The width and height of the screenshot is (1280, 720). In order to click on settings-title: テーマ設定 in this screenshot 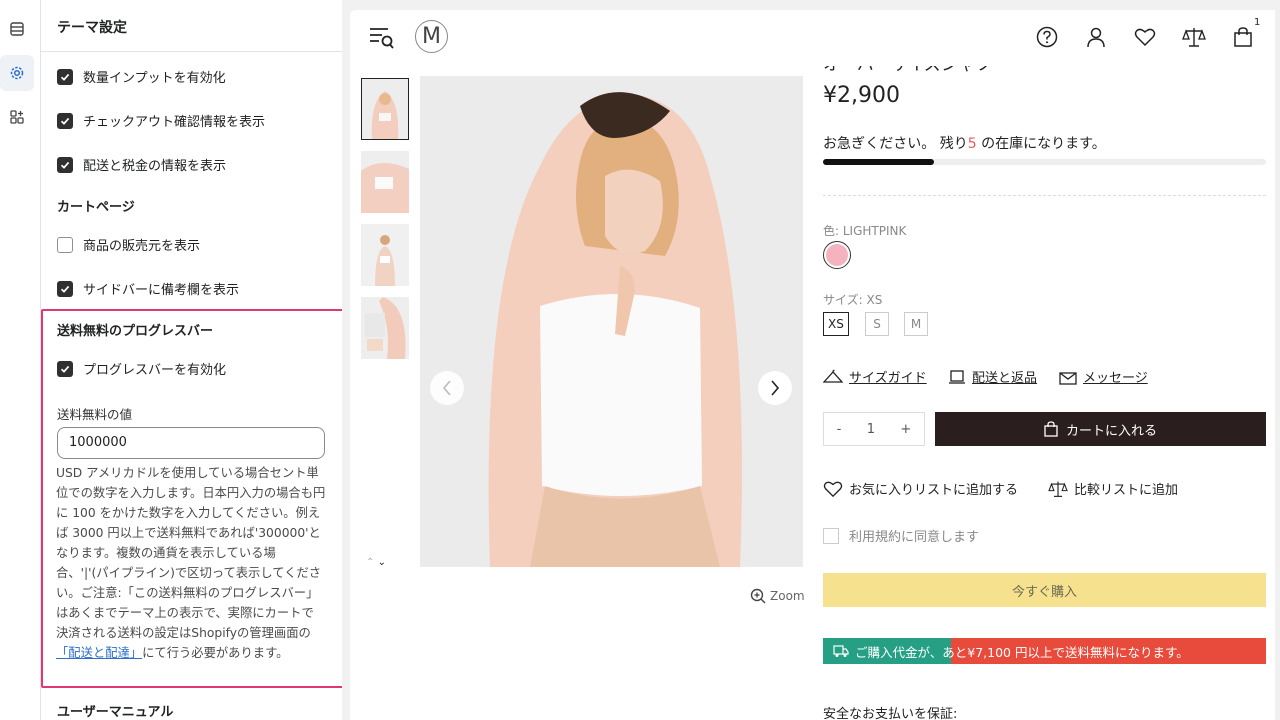, I will do `click(92, 28)`.